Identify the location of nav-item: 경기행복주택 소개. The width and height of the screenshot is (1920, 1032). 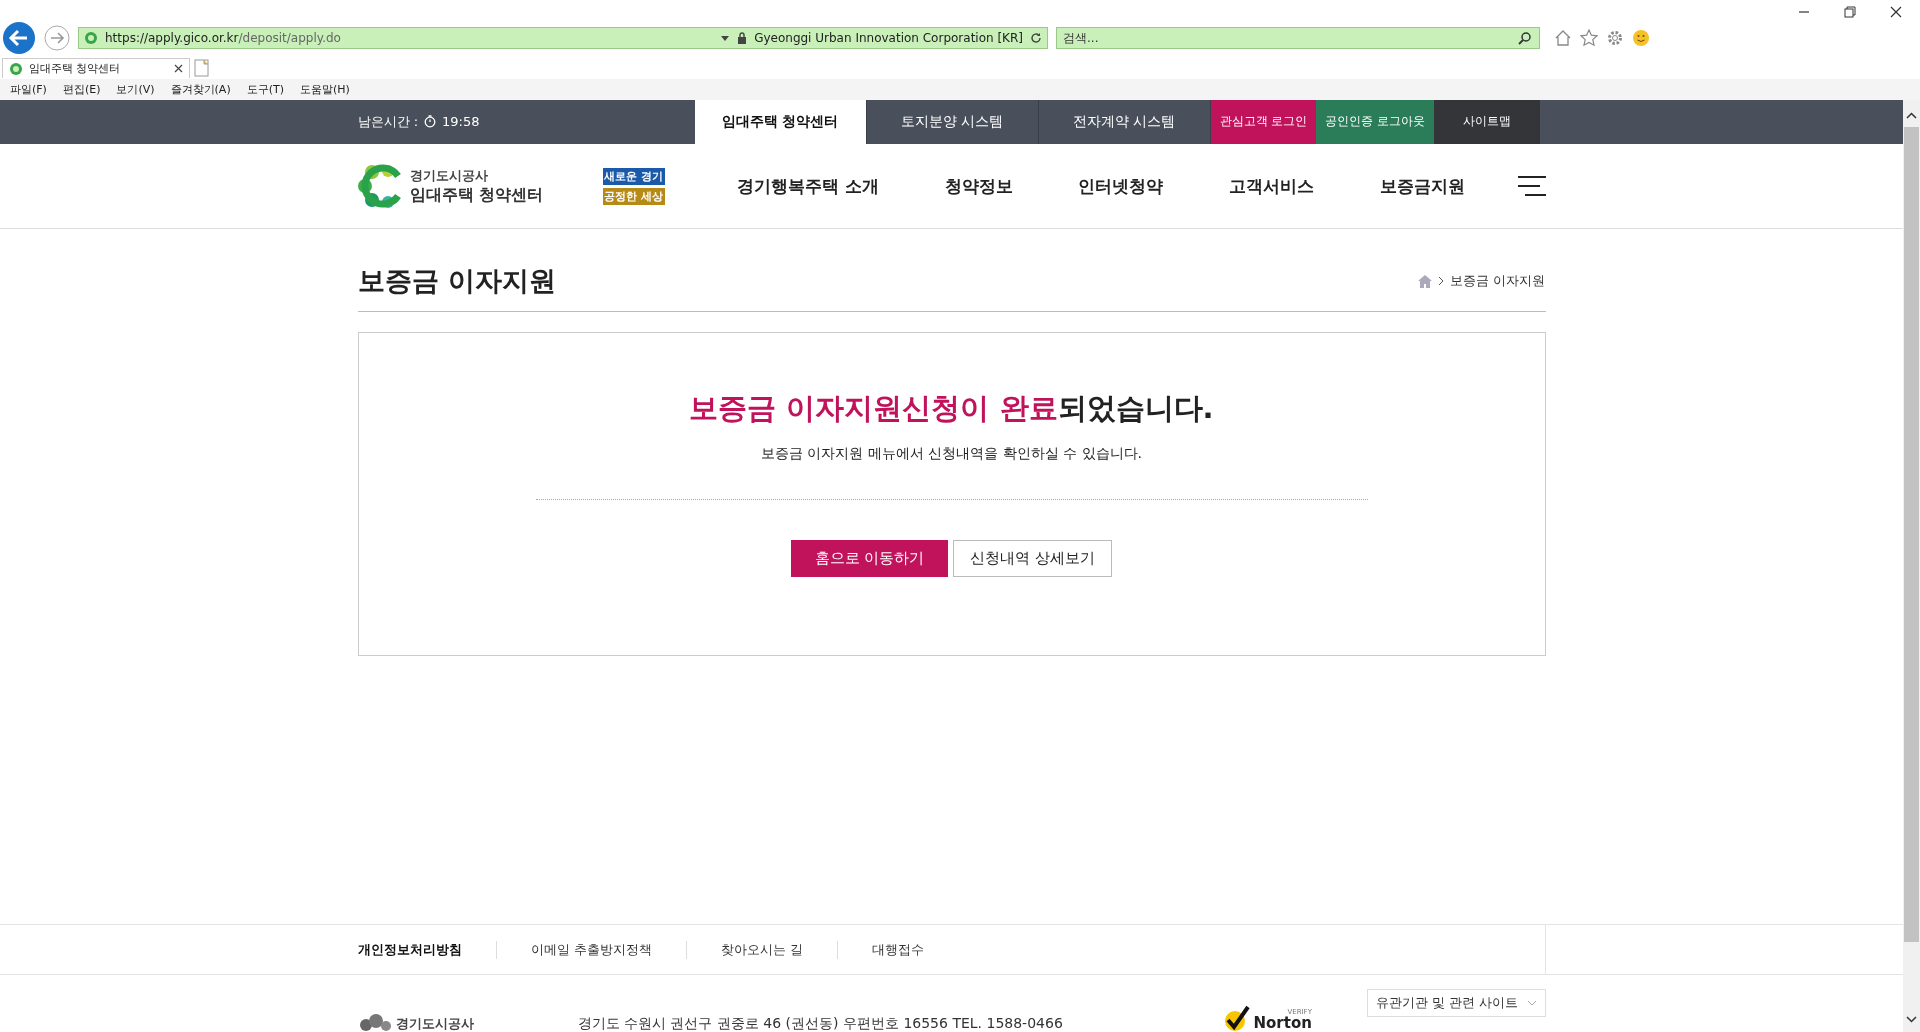
(808, 186).